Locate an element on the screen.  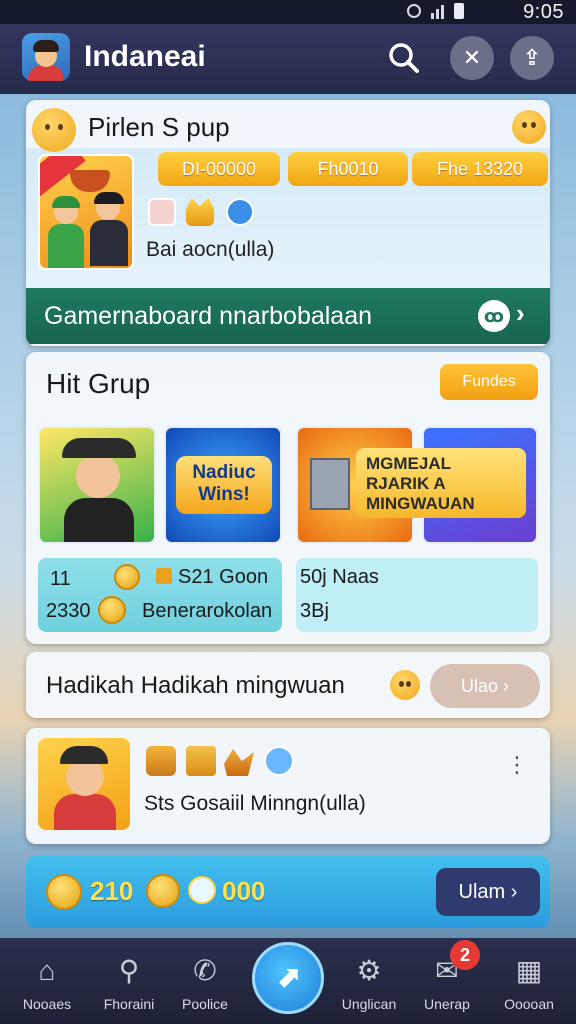
home-icon: ⌂ is located at coordinates (47, 970).